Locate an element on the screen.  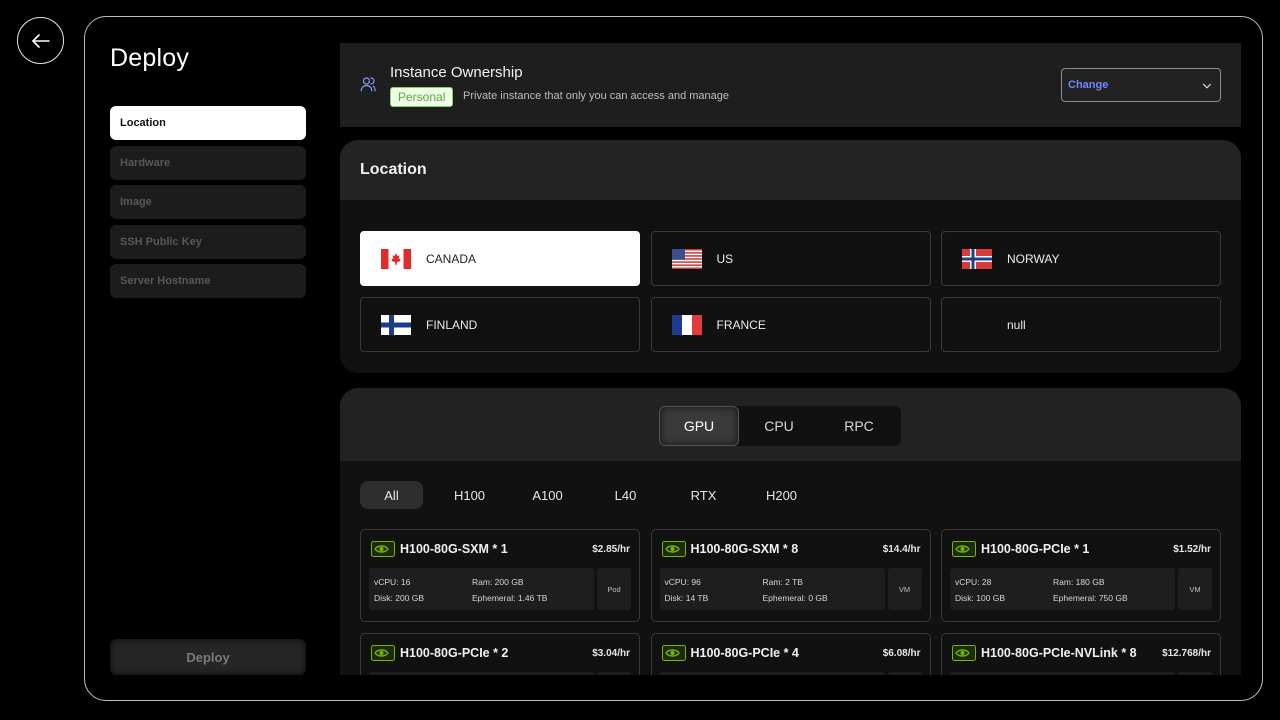
gpu-price: $12.768/hr is located at coordinates (1186, 653).